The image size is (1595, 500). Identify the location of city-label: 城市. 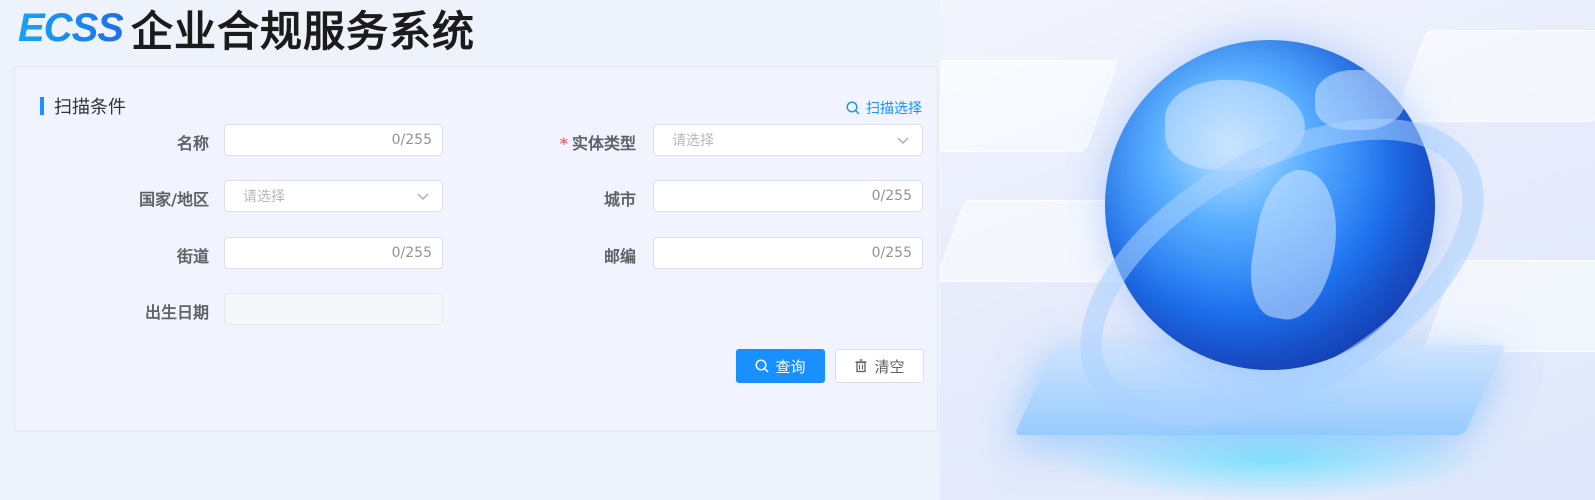
(581, 198).